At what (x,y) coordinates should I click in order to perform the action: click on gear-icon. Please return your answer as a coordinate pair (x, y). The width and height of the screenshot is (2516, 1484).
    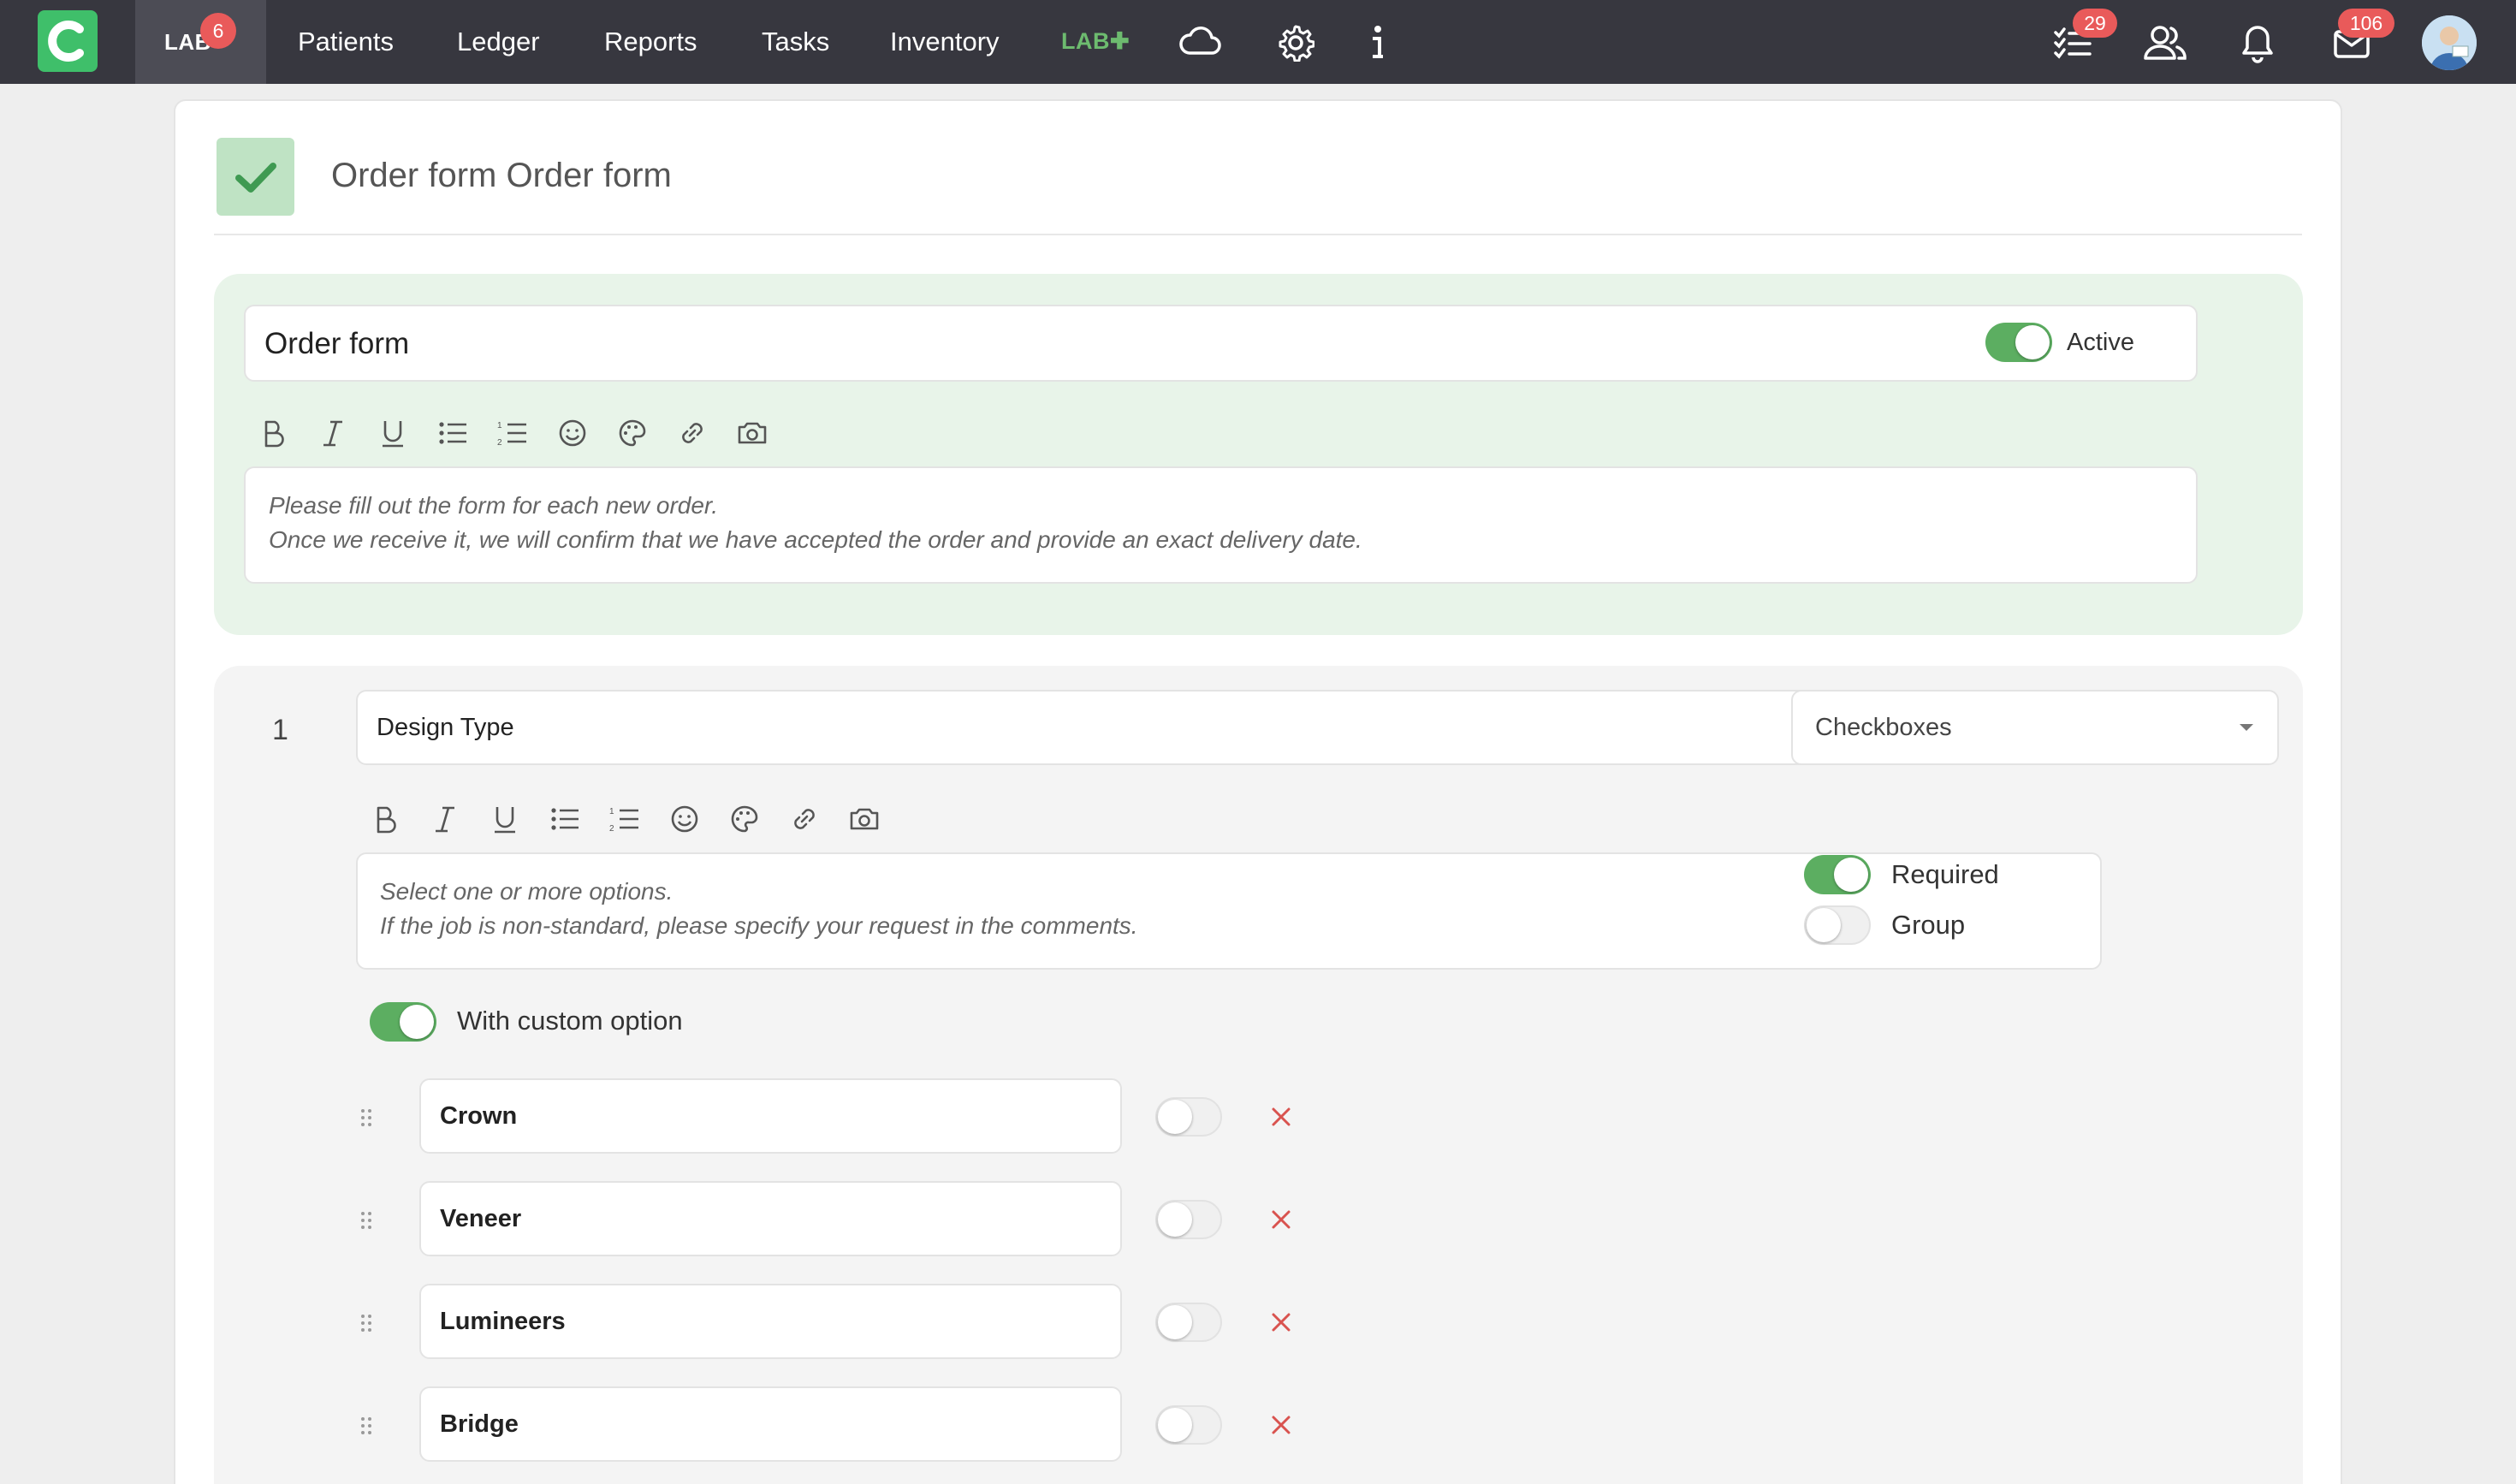
    Looking at the image, I should click on (1295, 43).